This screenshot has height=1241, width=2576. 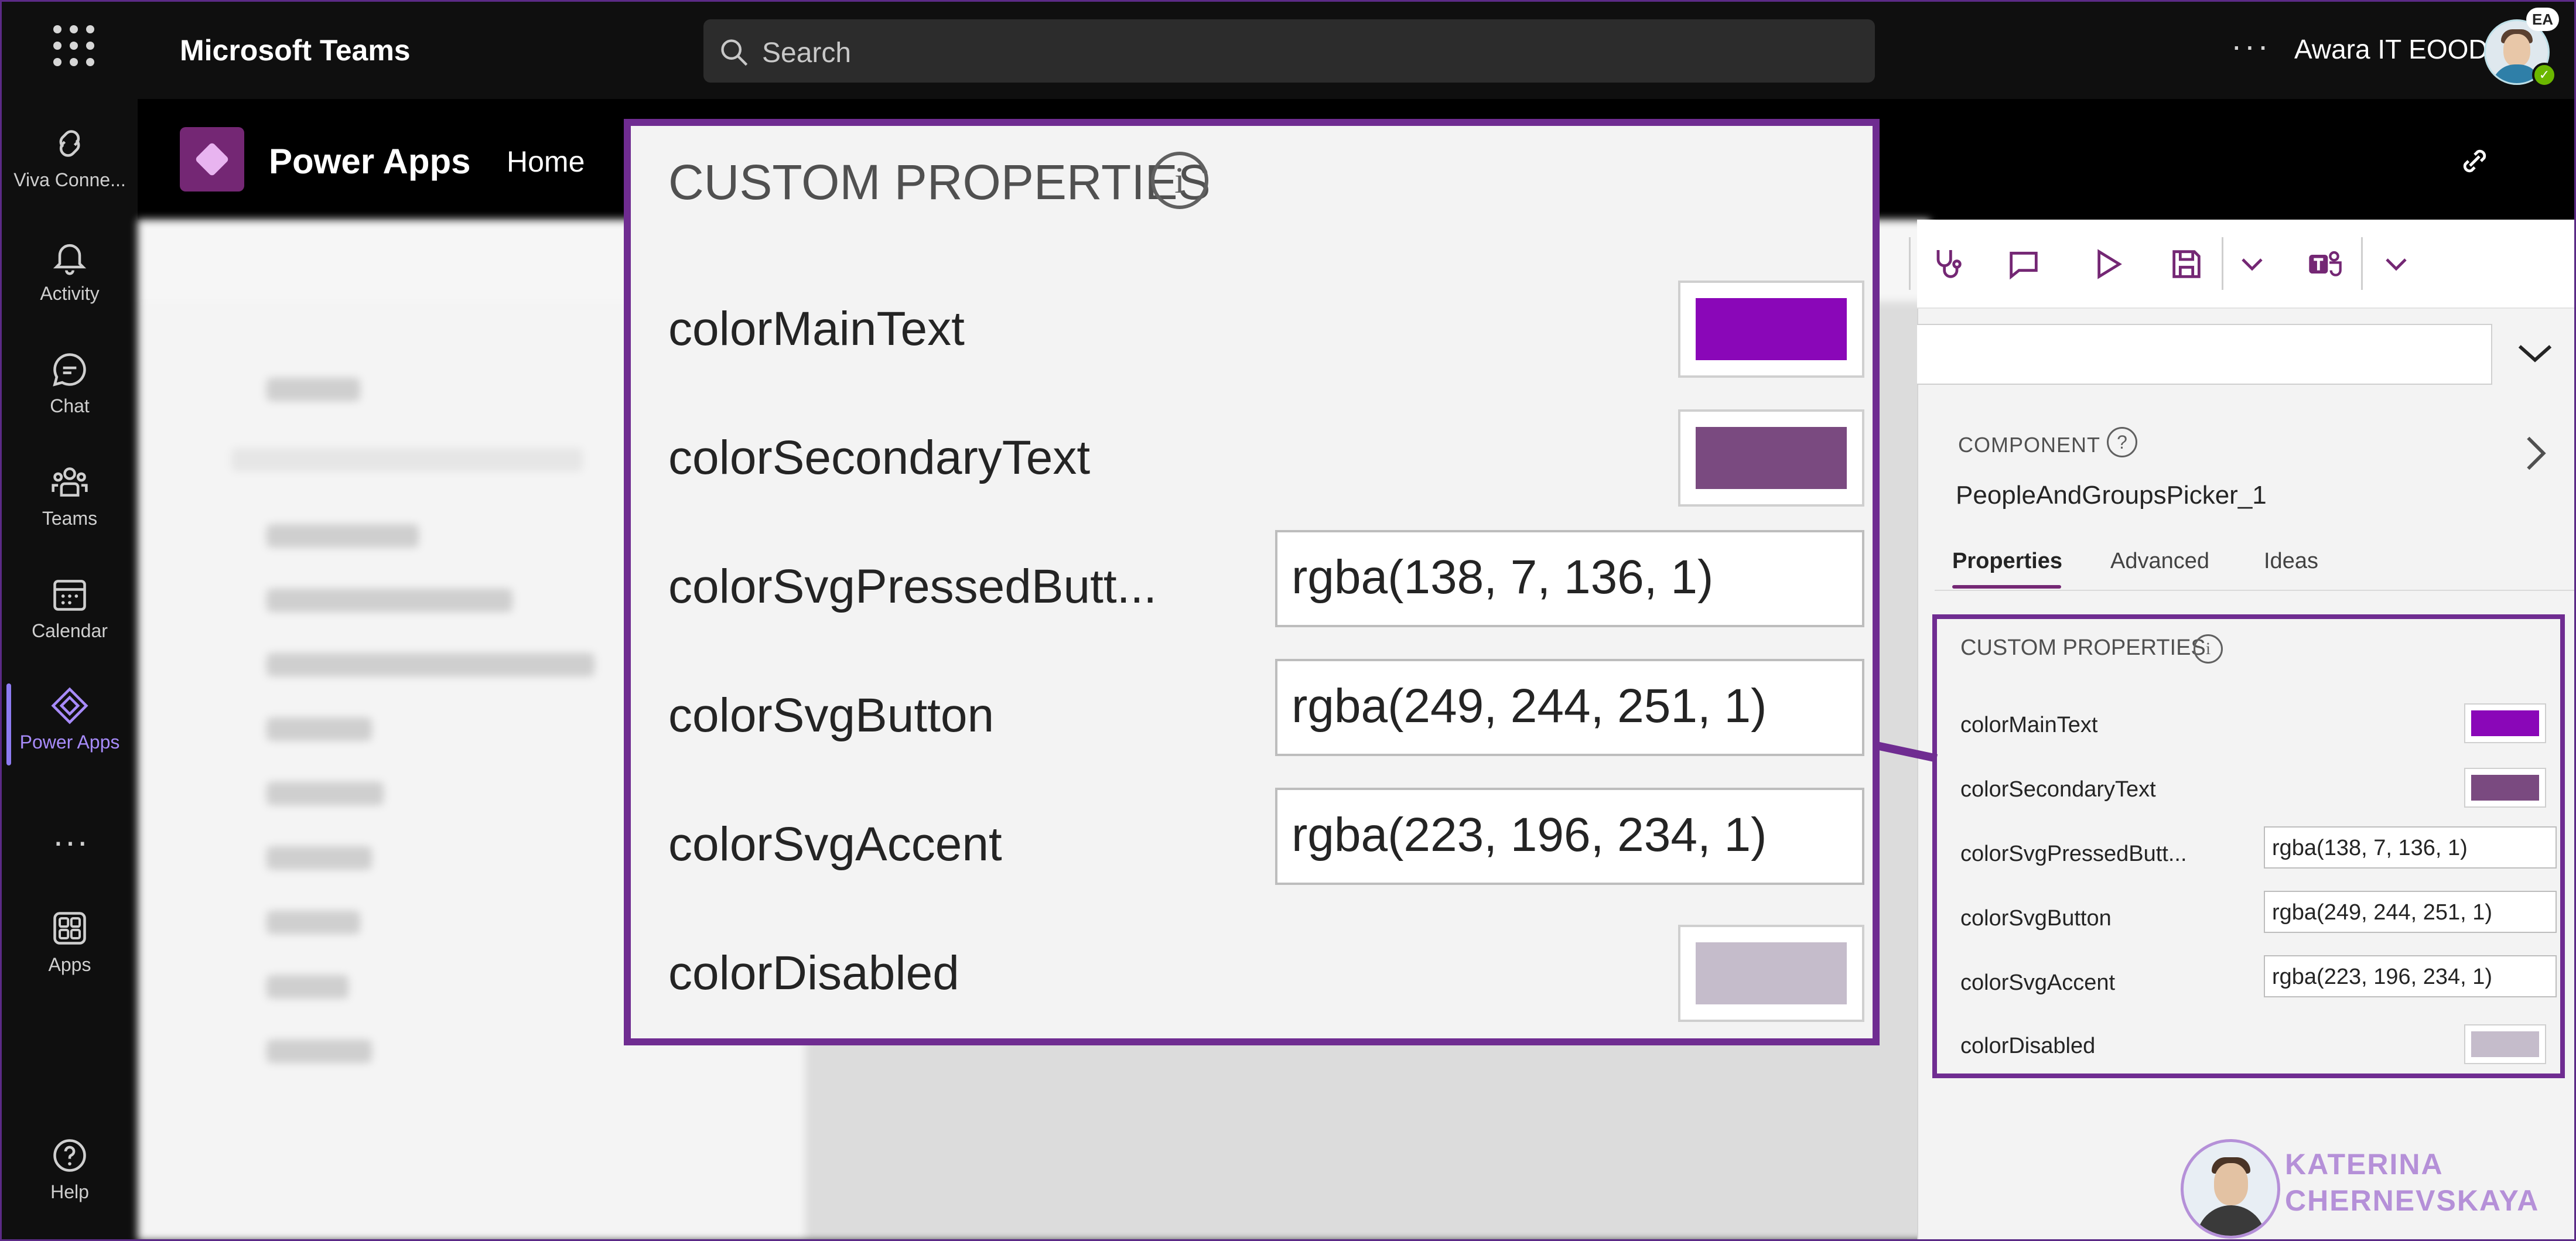 What do you see at coordinates (546, 162) in the screenshot?
I see `nav-home-link: Home` at bounding box center [546, 162].